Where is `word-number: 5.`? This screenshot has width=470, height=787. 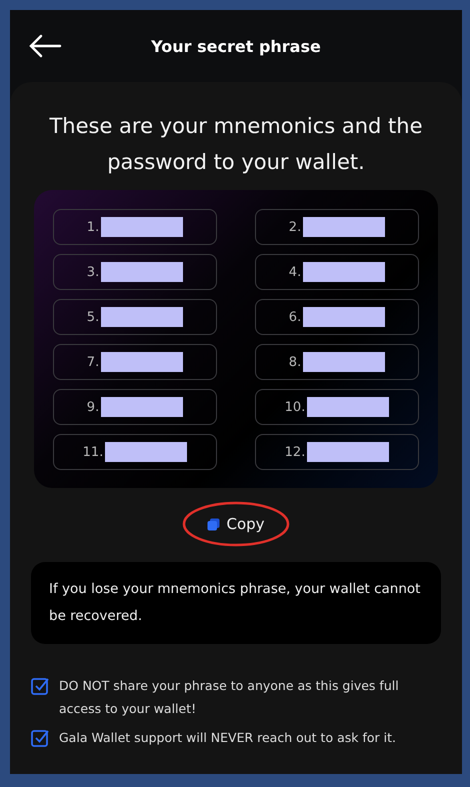 word-number: 5. is located at coordinates (93, 317).